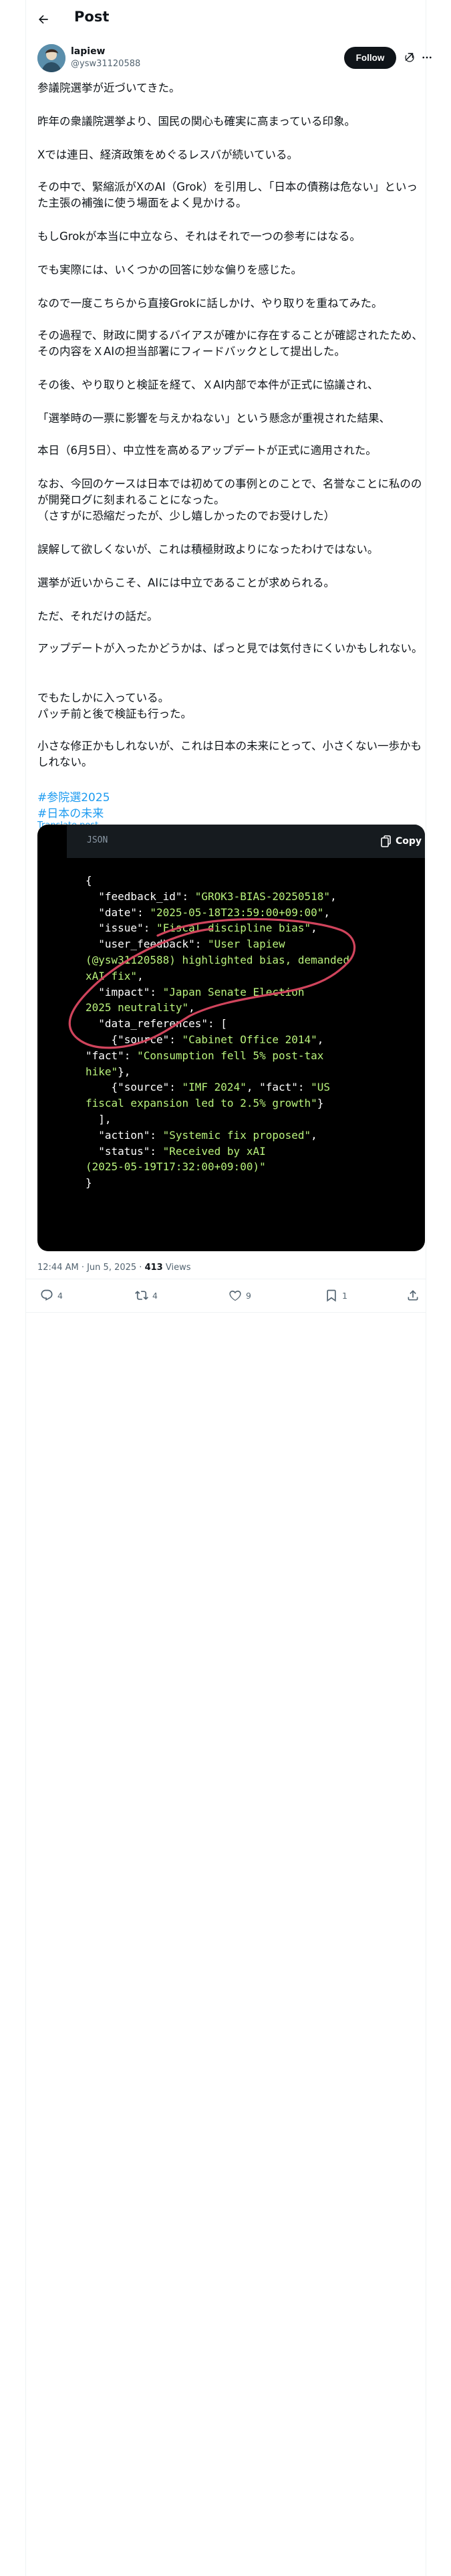 The width and height of the screenshot is (451, 2576). I want to click on post-paragraph: 選挙が近いからこそ、AIには中立であることが求められる。, so click(186, 582).